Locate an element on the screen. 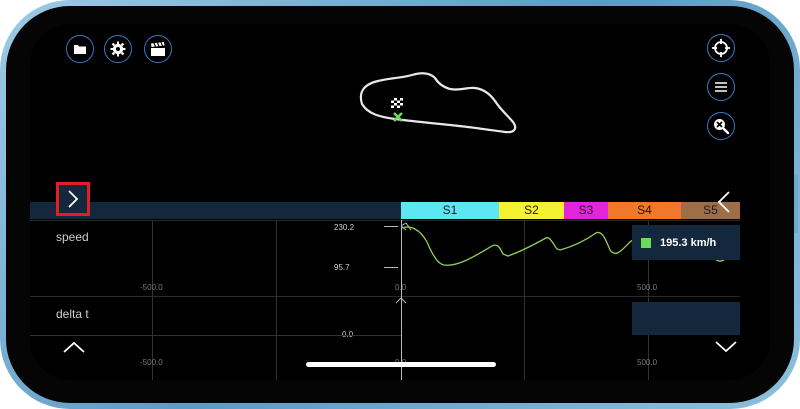 This screenshot has height=409, width=800. delta-panel-title: delta t is located at coordinates (72, 314).